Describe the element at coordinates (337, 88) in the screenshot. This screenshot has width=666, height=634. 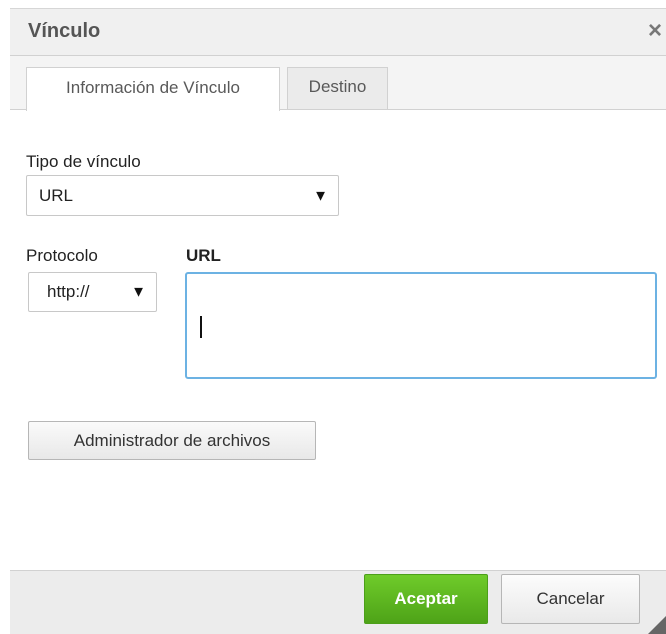
I see `tab-target: Destino` at that location.